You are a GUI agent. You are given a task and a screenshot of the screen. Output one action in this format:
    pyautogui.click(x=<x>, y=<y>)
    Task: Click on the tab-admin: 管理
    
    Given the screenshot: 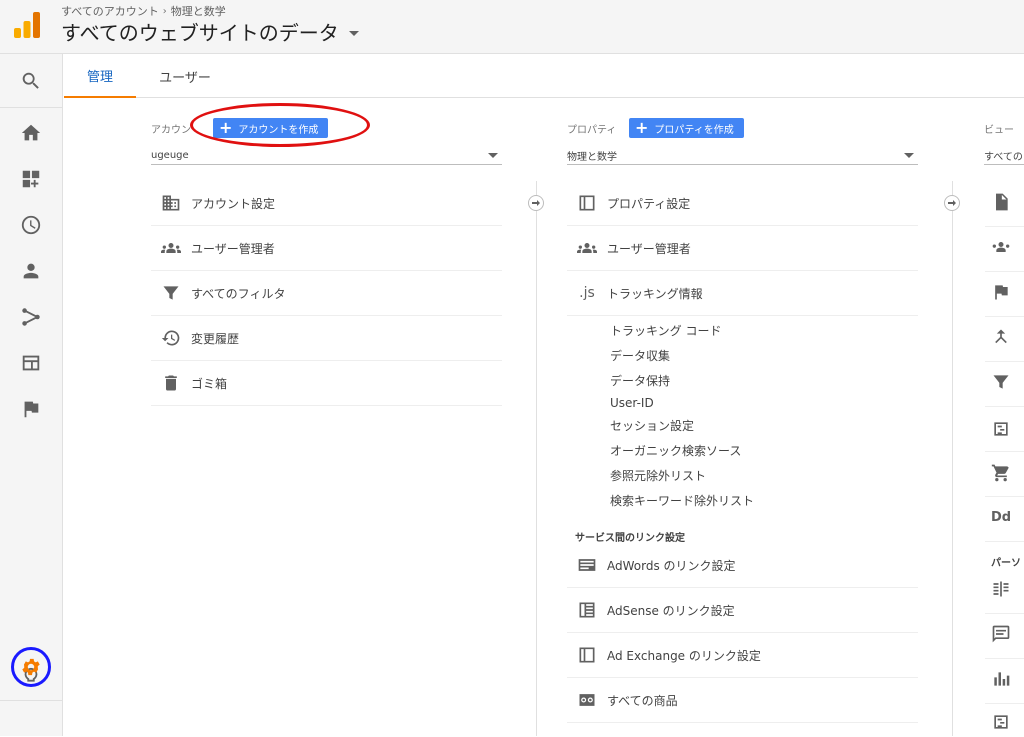 What is the action you would take?
    pyautogui.click(x=100, y=76)
    